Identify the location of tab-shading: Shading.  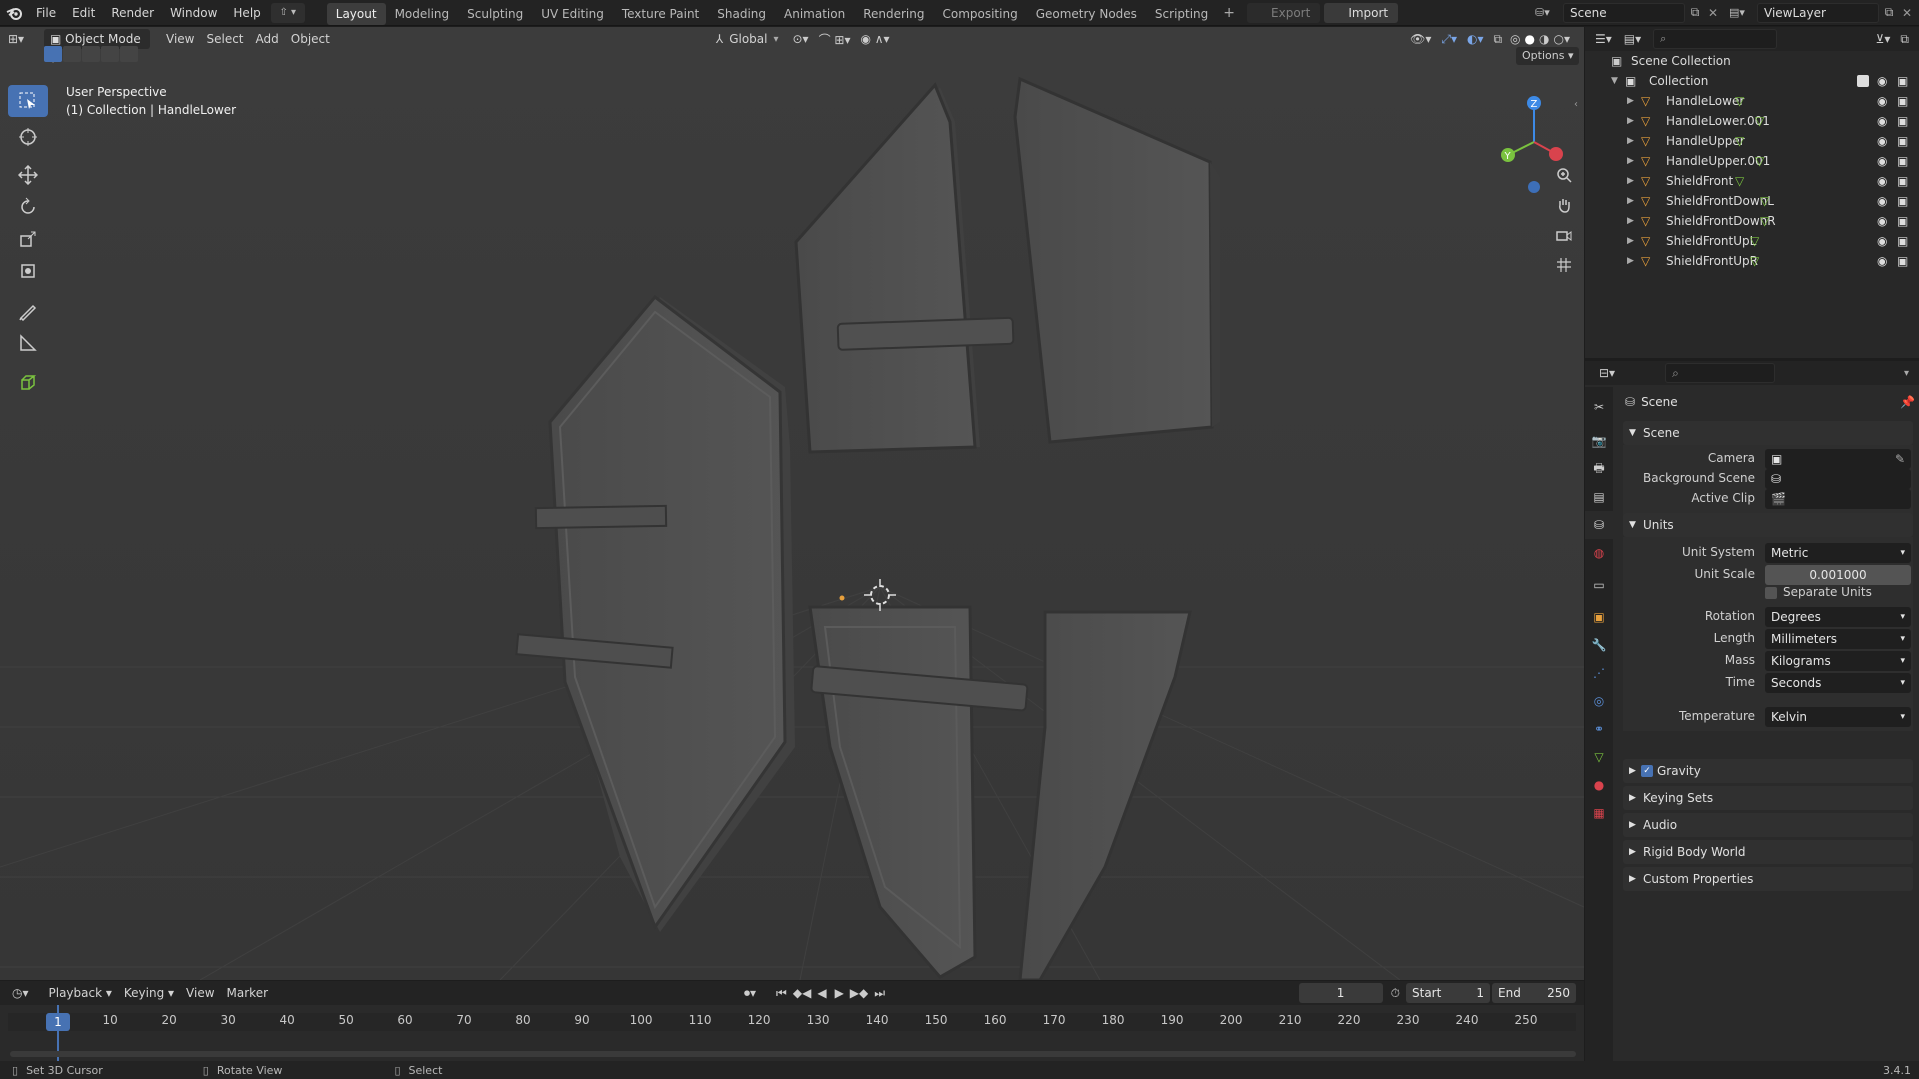
(741, 14).